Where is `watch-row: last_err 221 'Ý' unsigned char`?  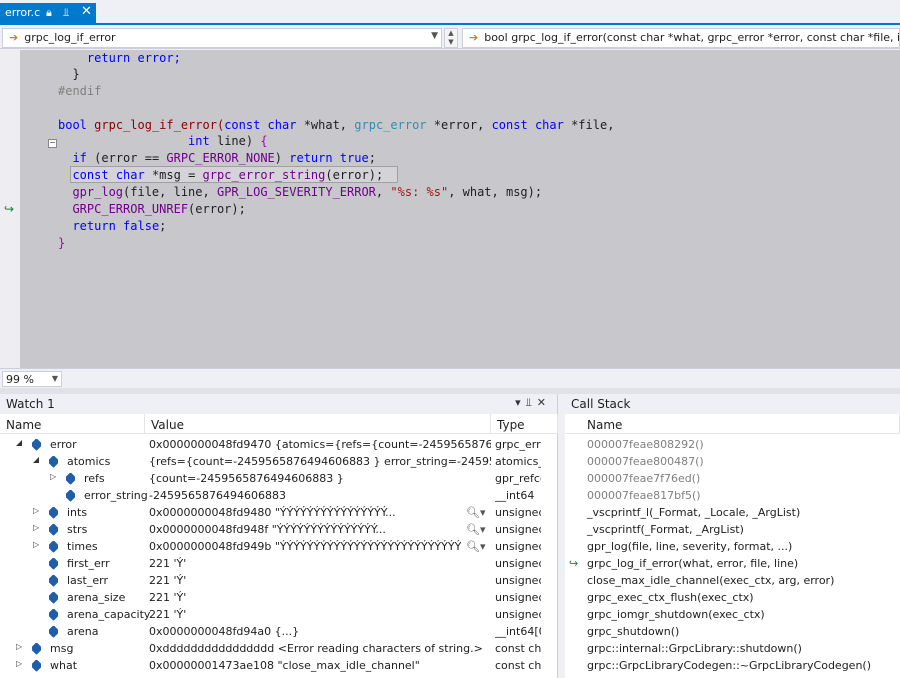 watch-row: last_err 221 'Ý' unsigned char is located at coordinates (279, 580).